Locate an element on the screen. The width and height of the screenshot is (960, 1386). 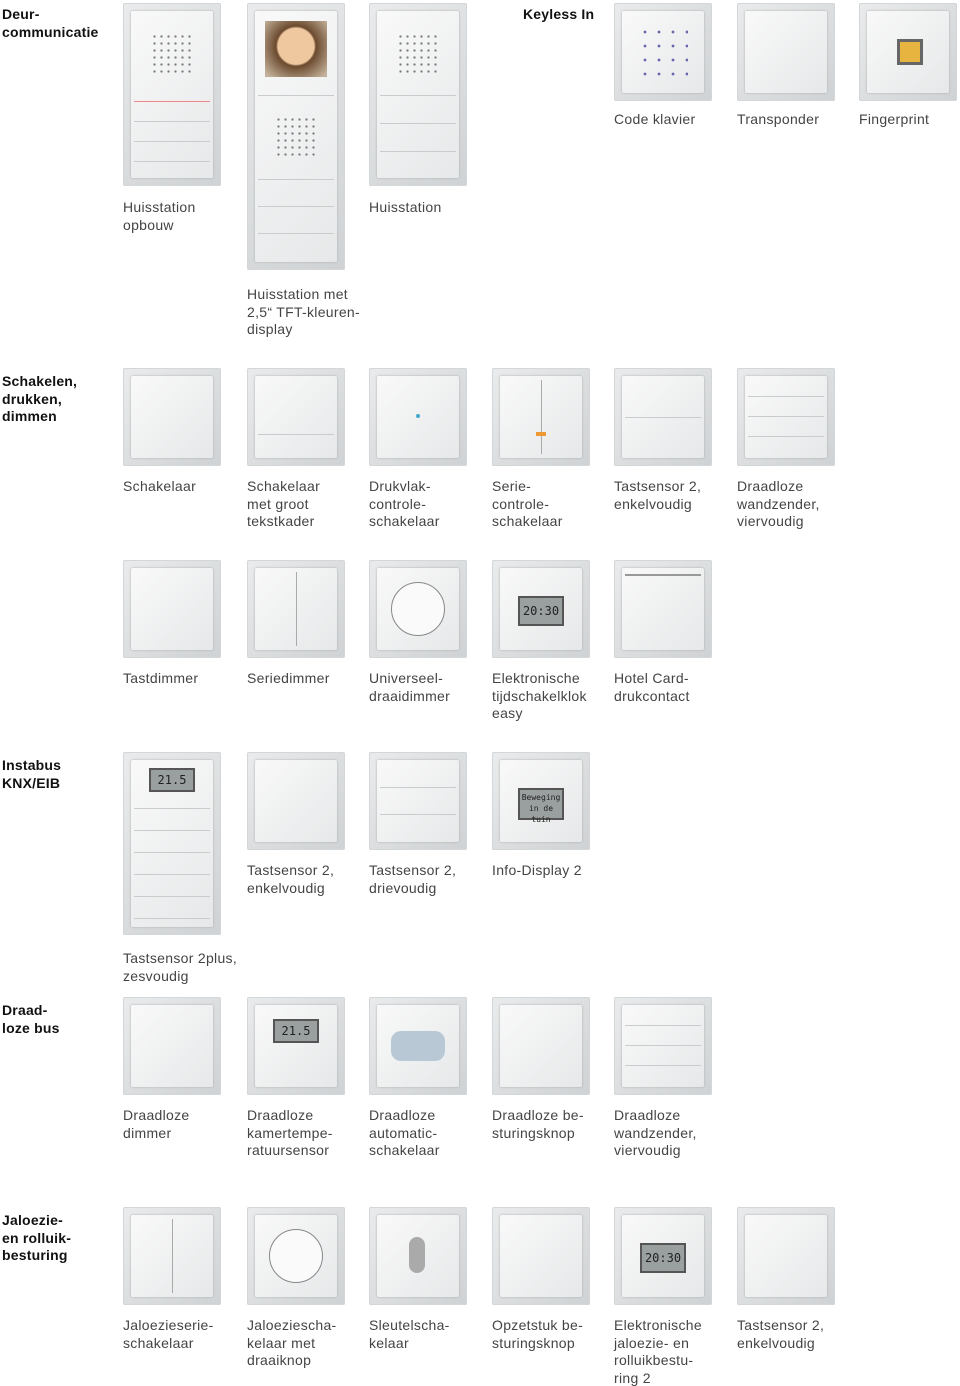
product-label: Hotel Card- drukcontact is located at coordinates (652, 687).